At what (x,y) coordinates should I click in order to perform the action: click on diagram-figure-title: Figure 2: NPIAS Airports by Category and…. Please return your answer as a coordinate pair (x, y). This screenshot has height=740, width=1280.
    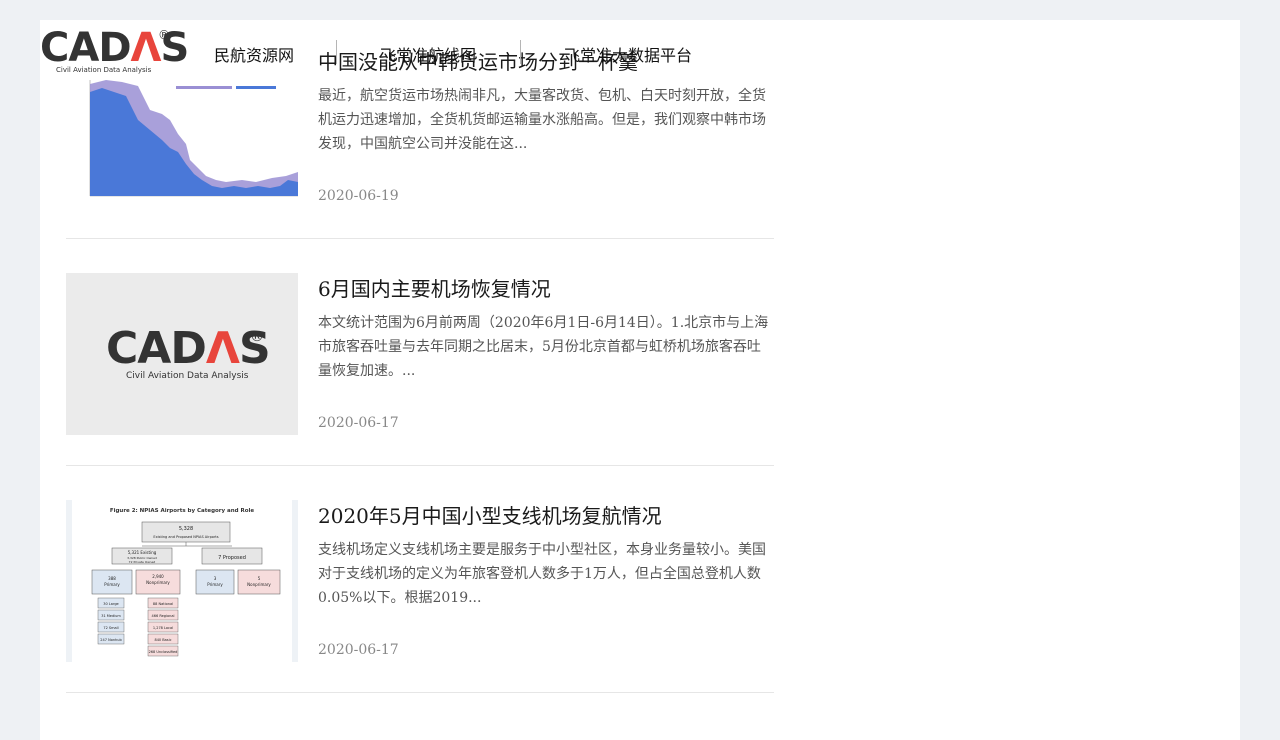
    Looking at the image, I should click on (182, 511).